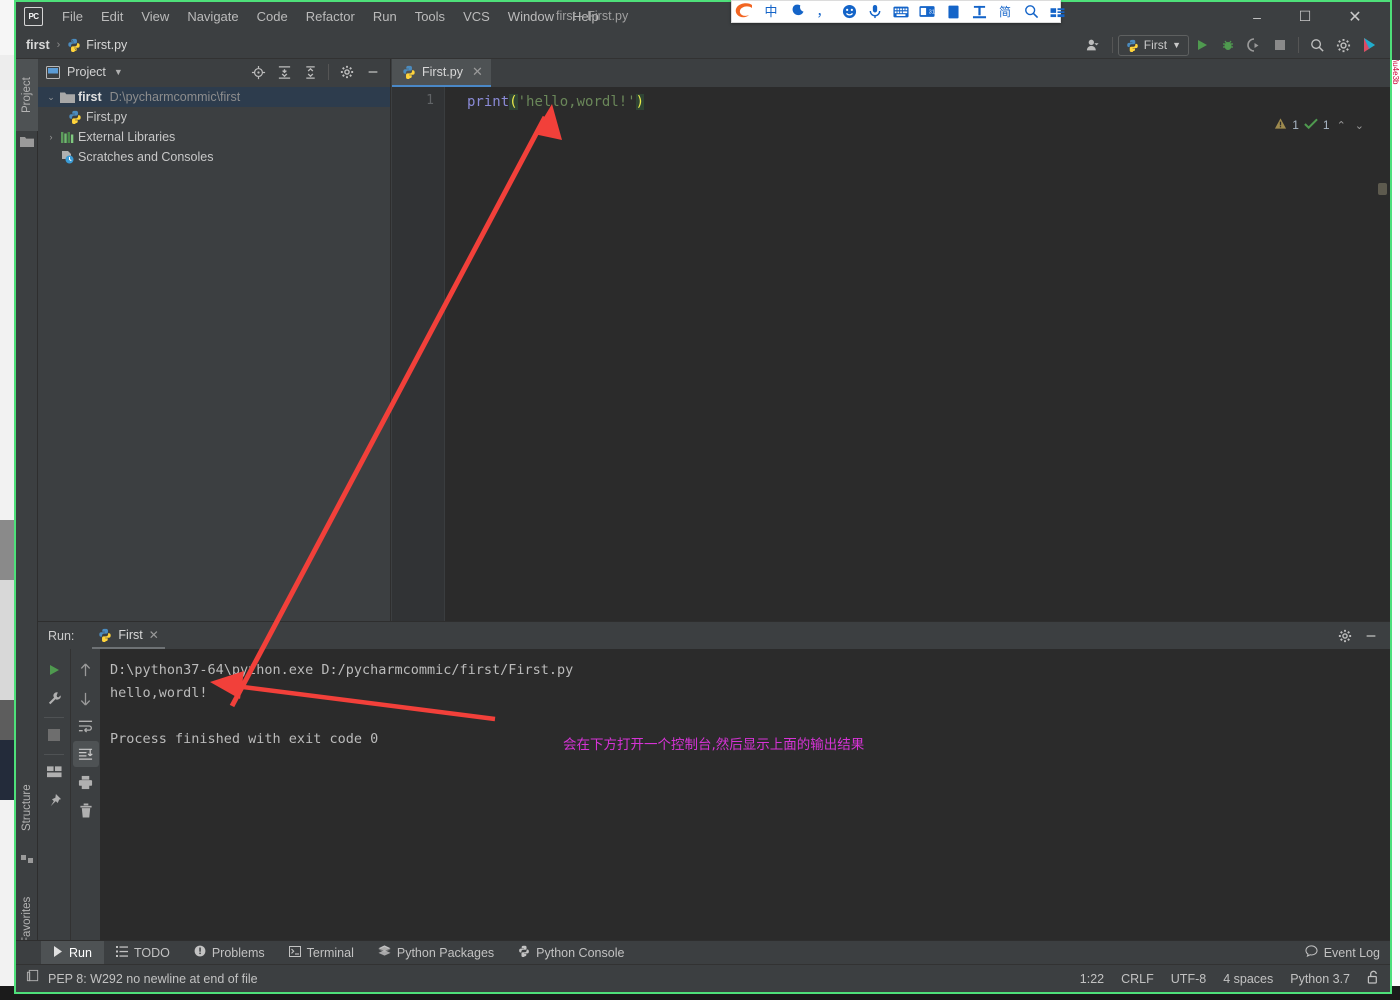 This screenshot has height=1000, width=1400. I want to click on down-arrow-icon, so click(86, 698).